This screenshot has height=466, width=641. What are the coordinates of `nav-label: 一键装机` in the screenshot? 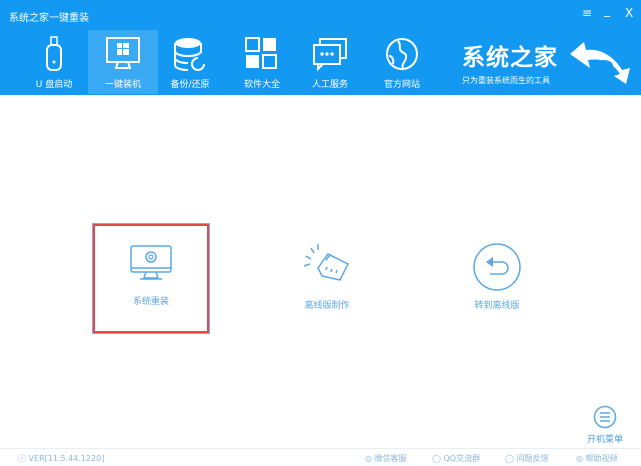 It's located at (122, 85).